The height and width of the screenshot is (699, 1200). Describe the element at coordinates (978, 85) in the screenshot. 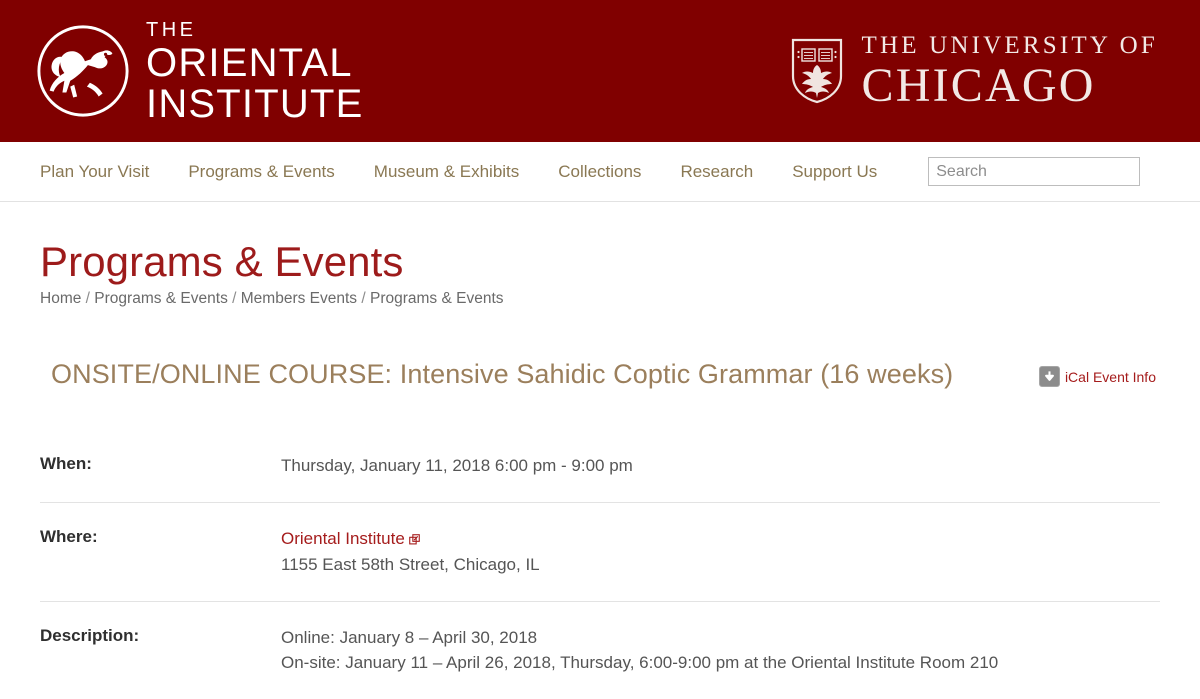

I see `uchicago-wordmark-line2: CHICAGO` at that location.